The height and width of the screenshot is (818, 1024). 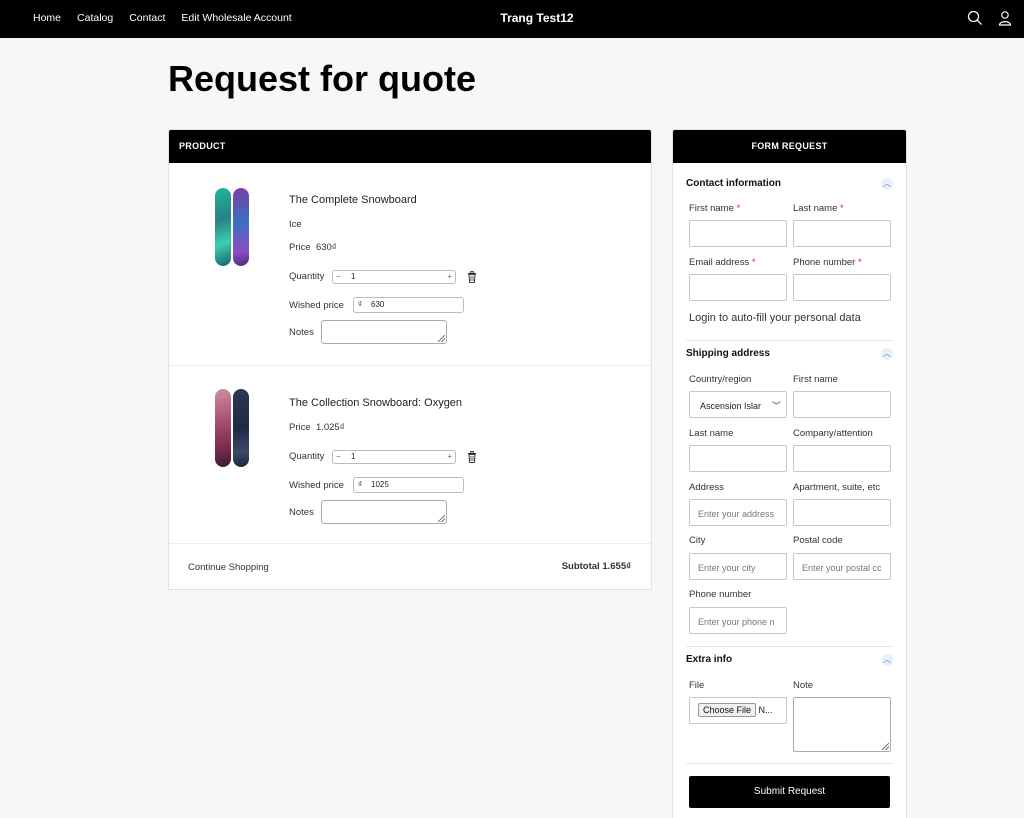 What do you see at coordinates (236, 18) in the screenshot?
I see `nav-edit-wholesale-account-link: Edit Wholesale Account` at bounding box center [236, 18].